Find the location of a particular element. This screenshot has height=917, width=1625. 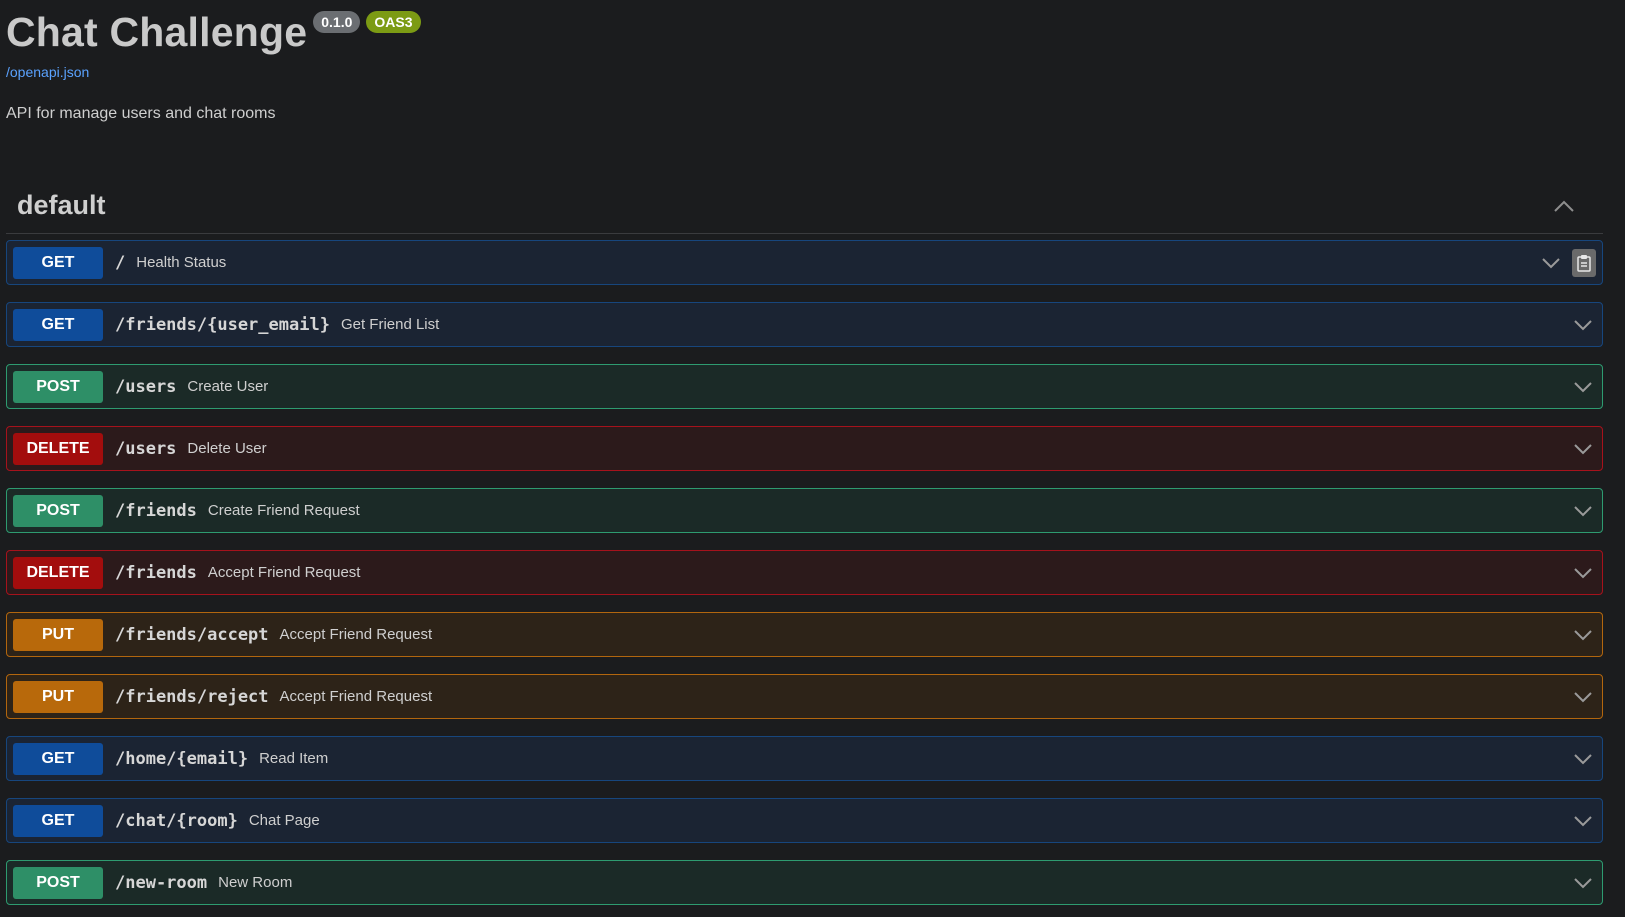

tag-header: default is located at coordinates (804, 206).